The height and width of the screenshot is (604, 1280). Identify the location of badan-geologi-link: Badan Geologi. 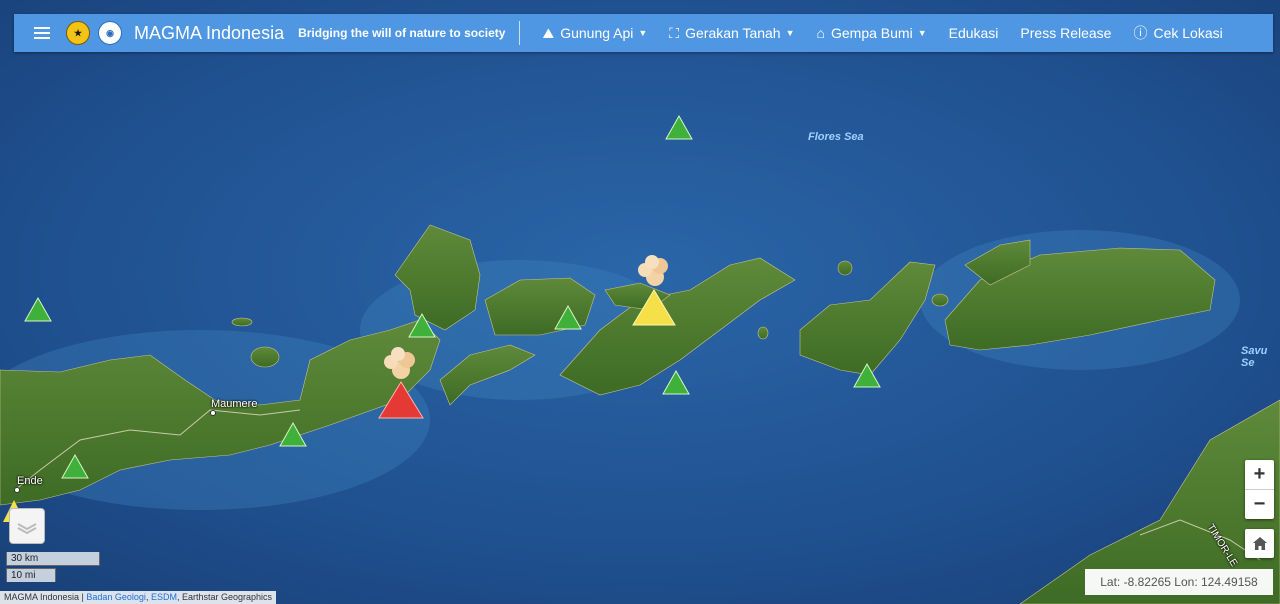
(116, 597).